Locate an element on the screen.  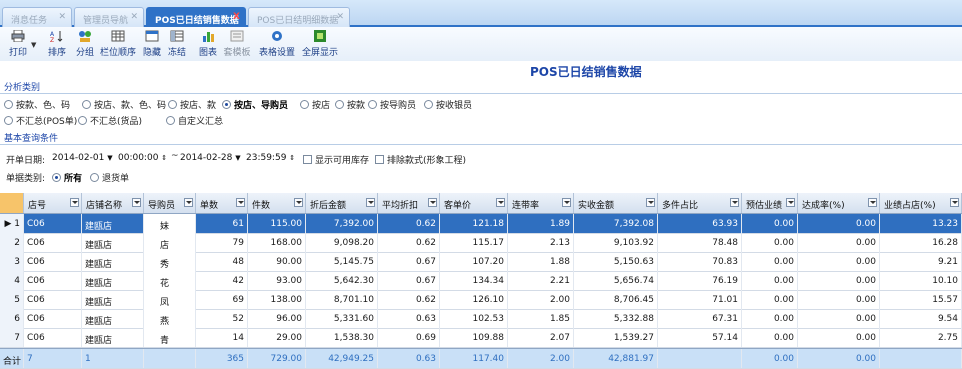
show-stock-checkbox: 显示可用库存 is located at coordinates (336, 159).